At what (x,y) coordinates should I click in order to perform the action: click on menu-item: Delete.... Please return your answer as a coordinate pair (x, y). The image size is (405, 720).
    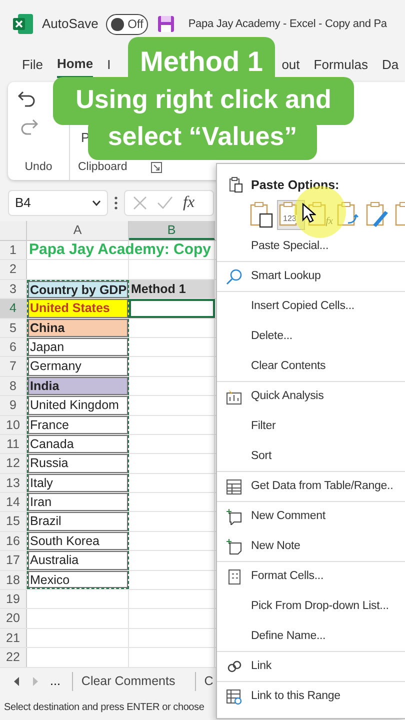
    Looking at the image, I should click on (311, 337).